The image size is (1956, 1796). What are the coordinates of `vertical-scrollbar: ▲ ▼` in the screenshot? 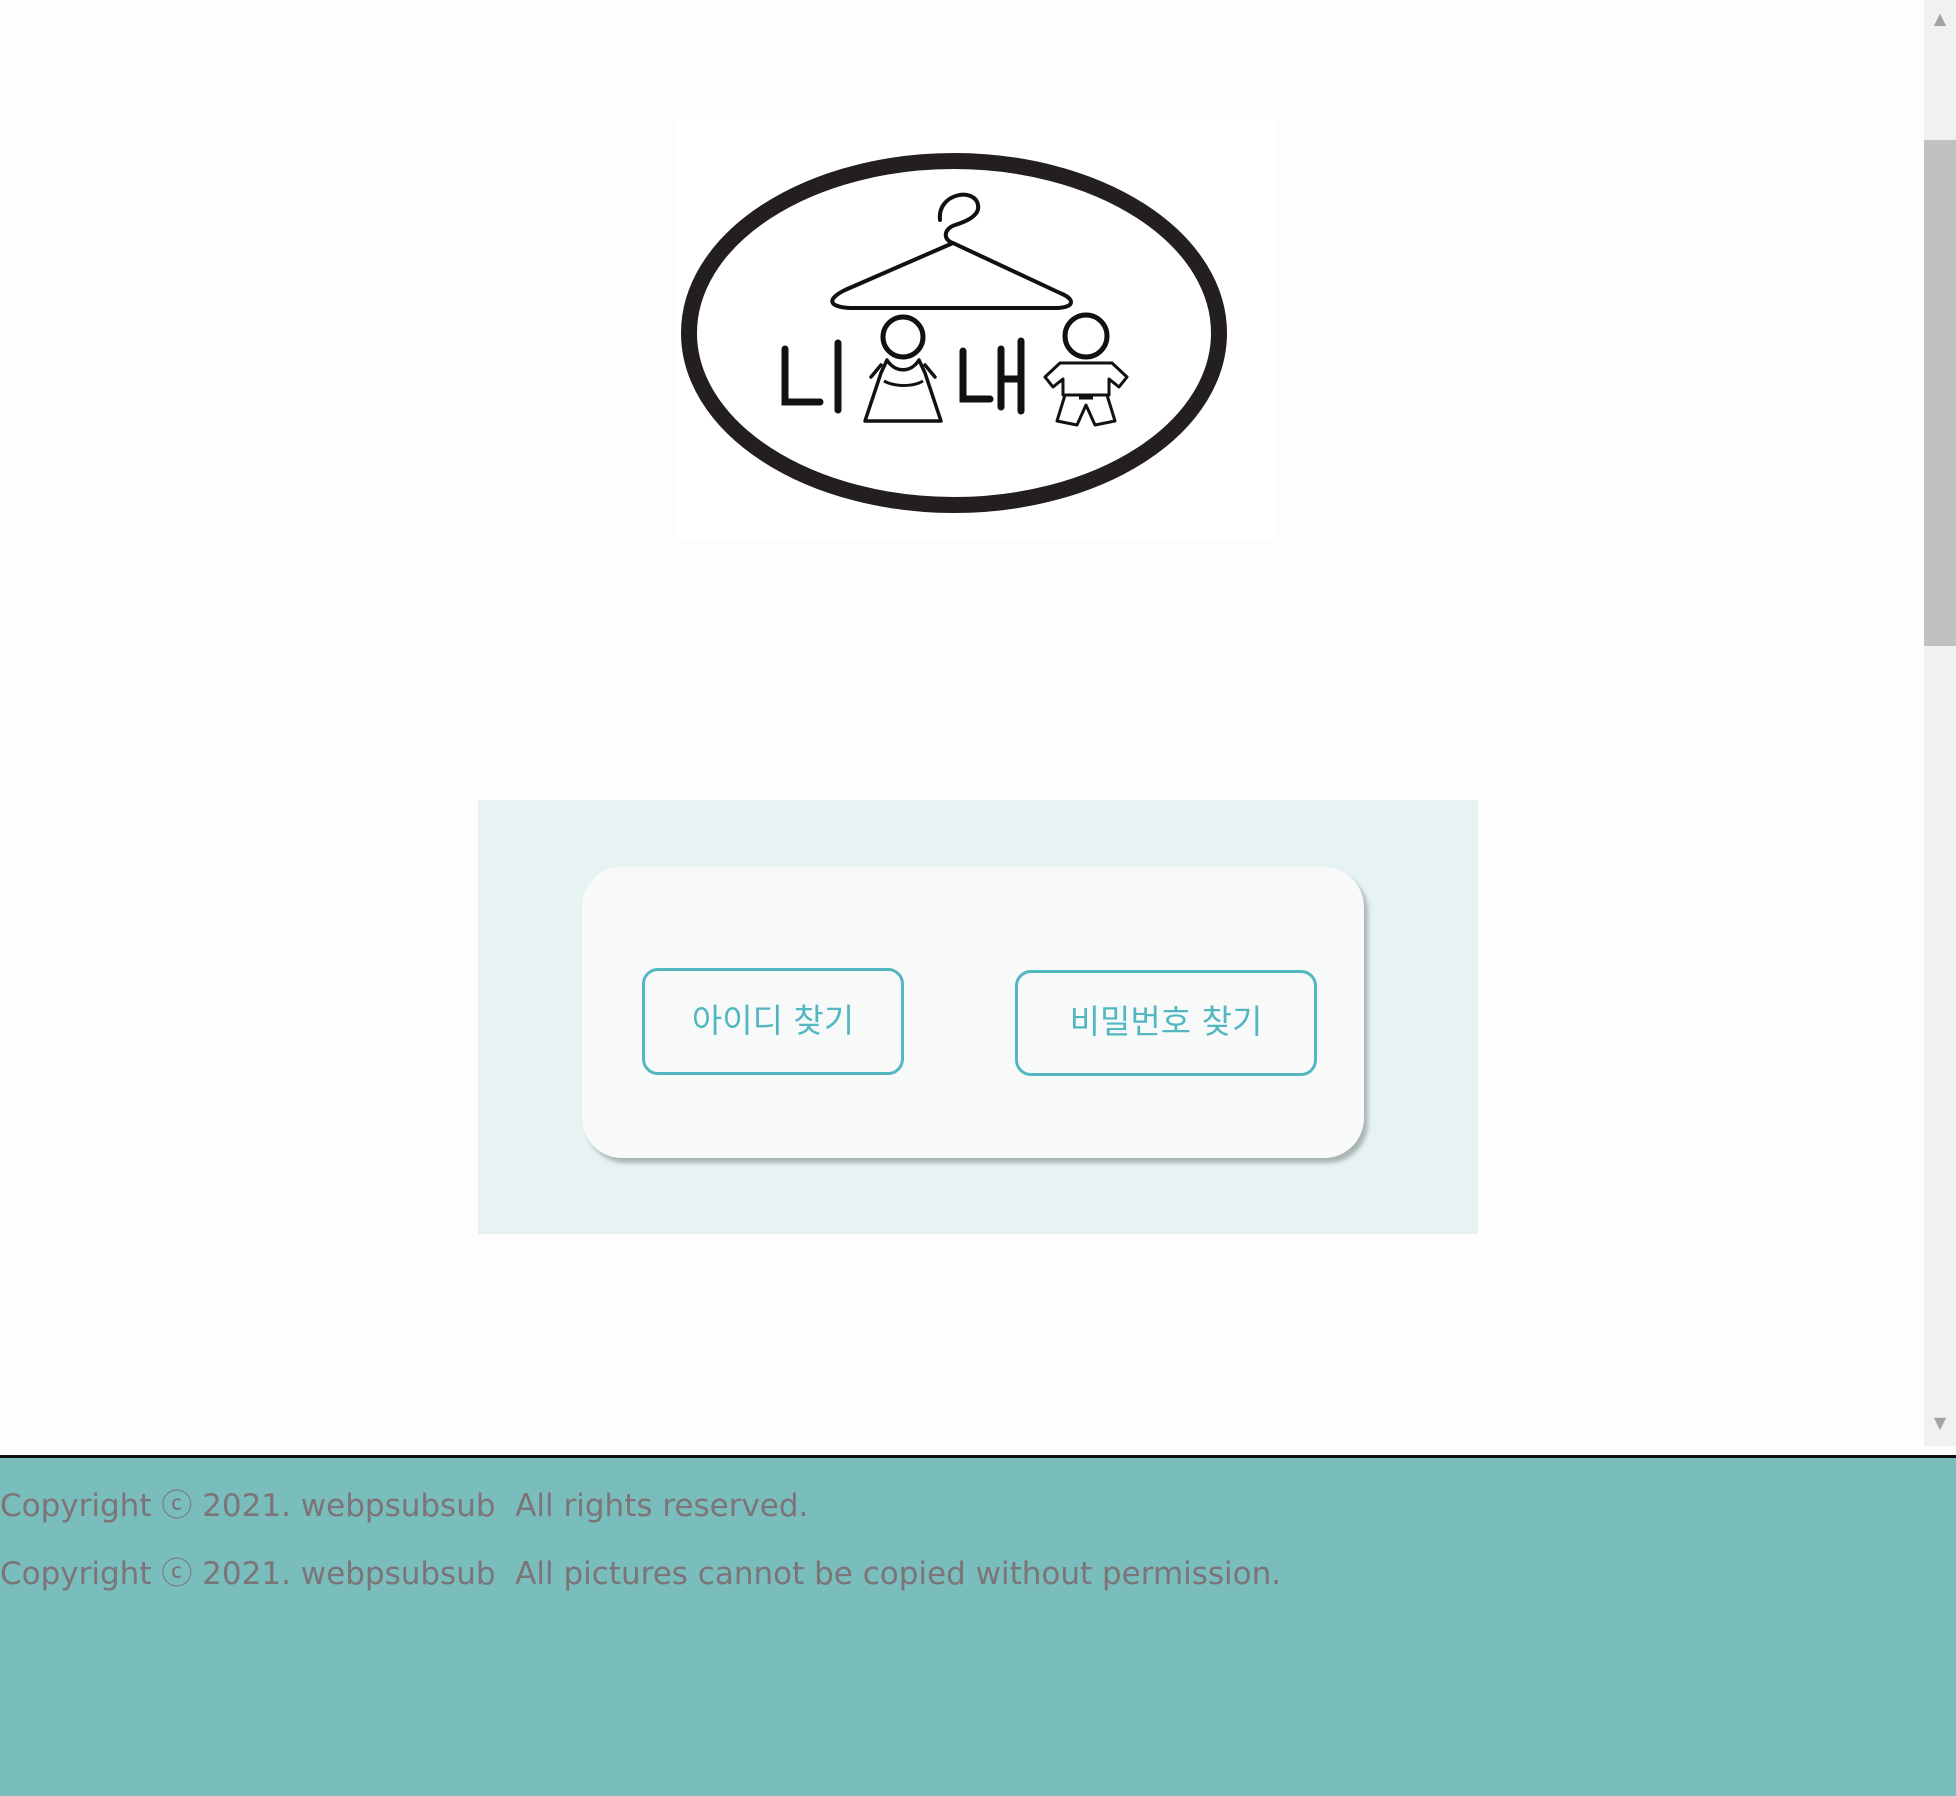 It's located at (1940, 723).